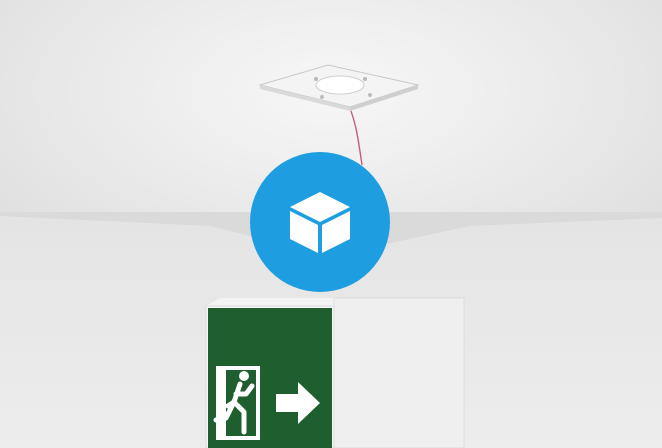 The image size is (662, 448). What do you see at coordinates (335, 372) in the screenshot?
I see `exit-sign` at bounding box center [335, 372].